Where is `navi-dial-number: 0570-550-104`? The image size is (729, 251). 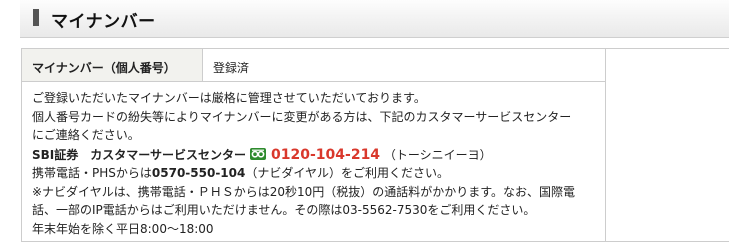 navi-dial-number: 0570-550-104 is located at coordinates (198, 173).